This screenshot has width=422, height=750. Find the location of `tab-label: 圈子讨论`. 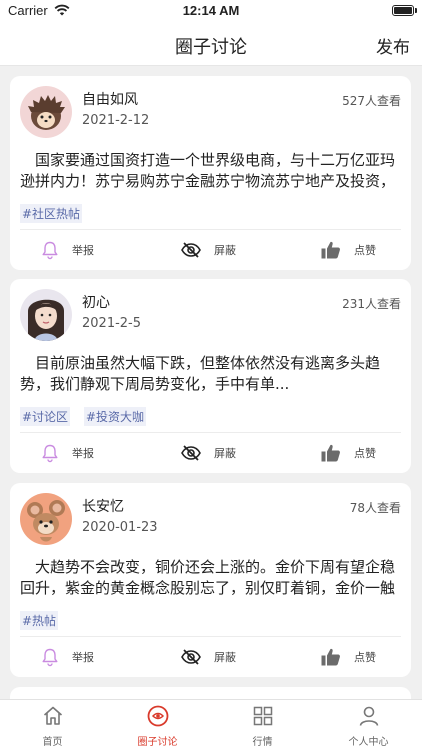

tab-label: 圈子讨论 is located at coordinates (157, 742).